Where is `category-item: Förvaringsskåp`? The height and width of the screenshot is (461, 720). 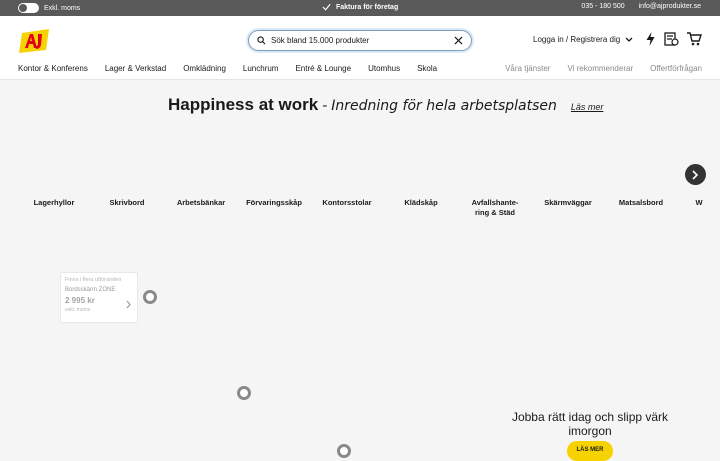 category-item: Förvaringsskåp is located at coordinates (274, 203).